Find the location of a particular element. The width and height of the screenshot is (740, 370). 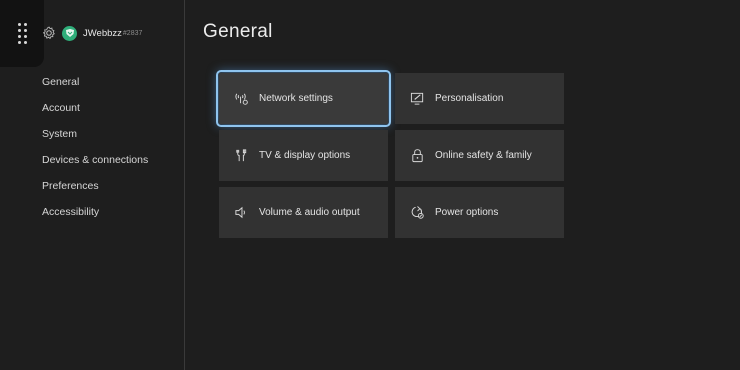

nav-item-system: System is located at coordinates (95, 138).